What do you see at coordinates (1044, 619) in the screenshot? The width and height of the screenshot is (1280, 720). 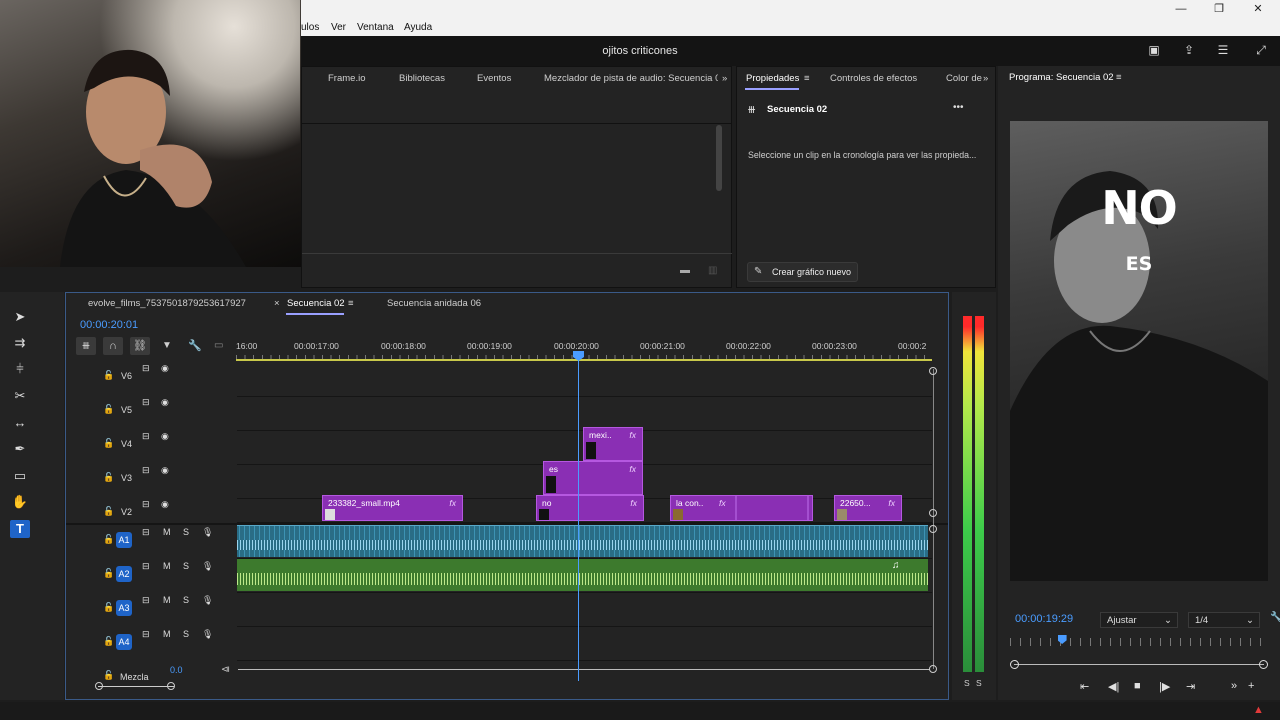 I see `program-timecode: 00:00:19:29` at bounding box center [1044, 619].